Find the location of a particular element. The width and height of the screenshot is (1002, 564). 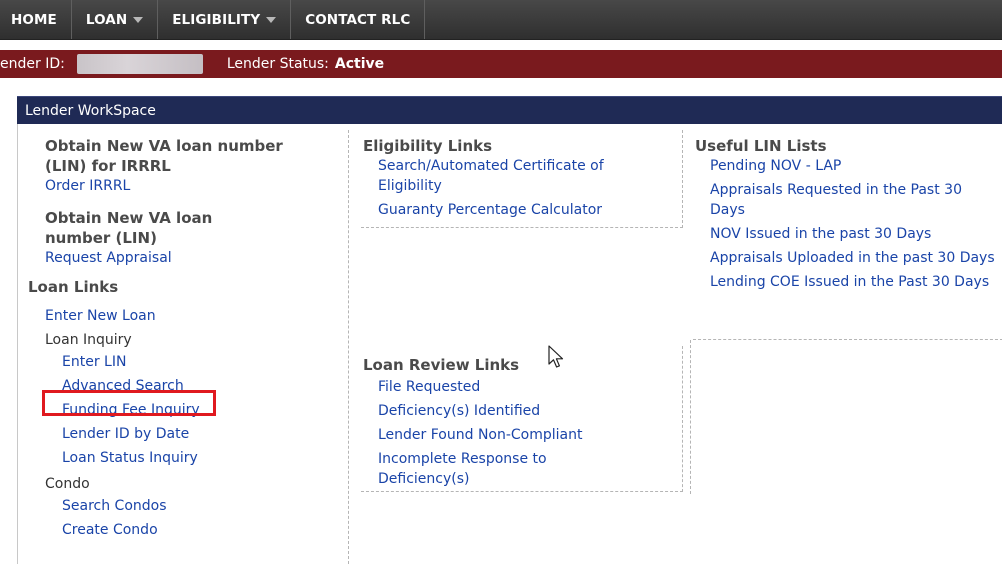

loan-inquiry-label: Loan Inquiry is located at coordinates (88, 340).